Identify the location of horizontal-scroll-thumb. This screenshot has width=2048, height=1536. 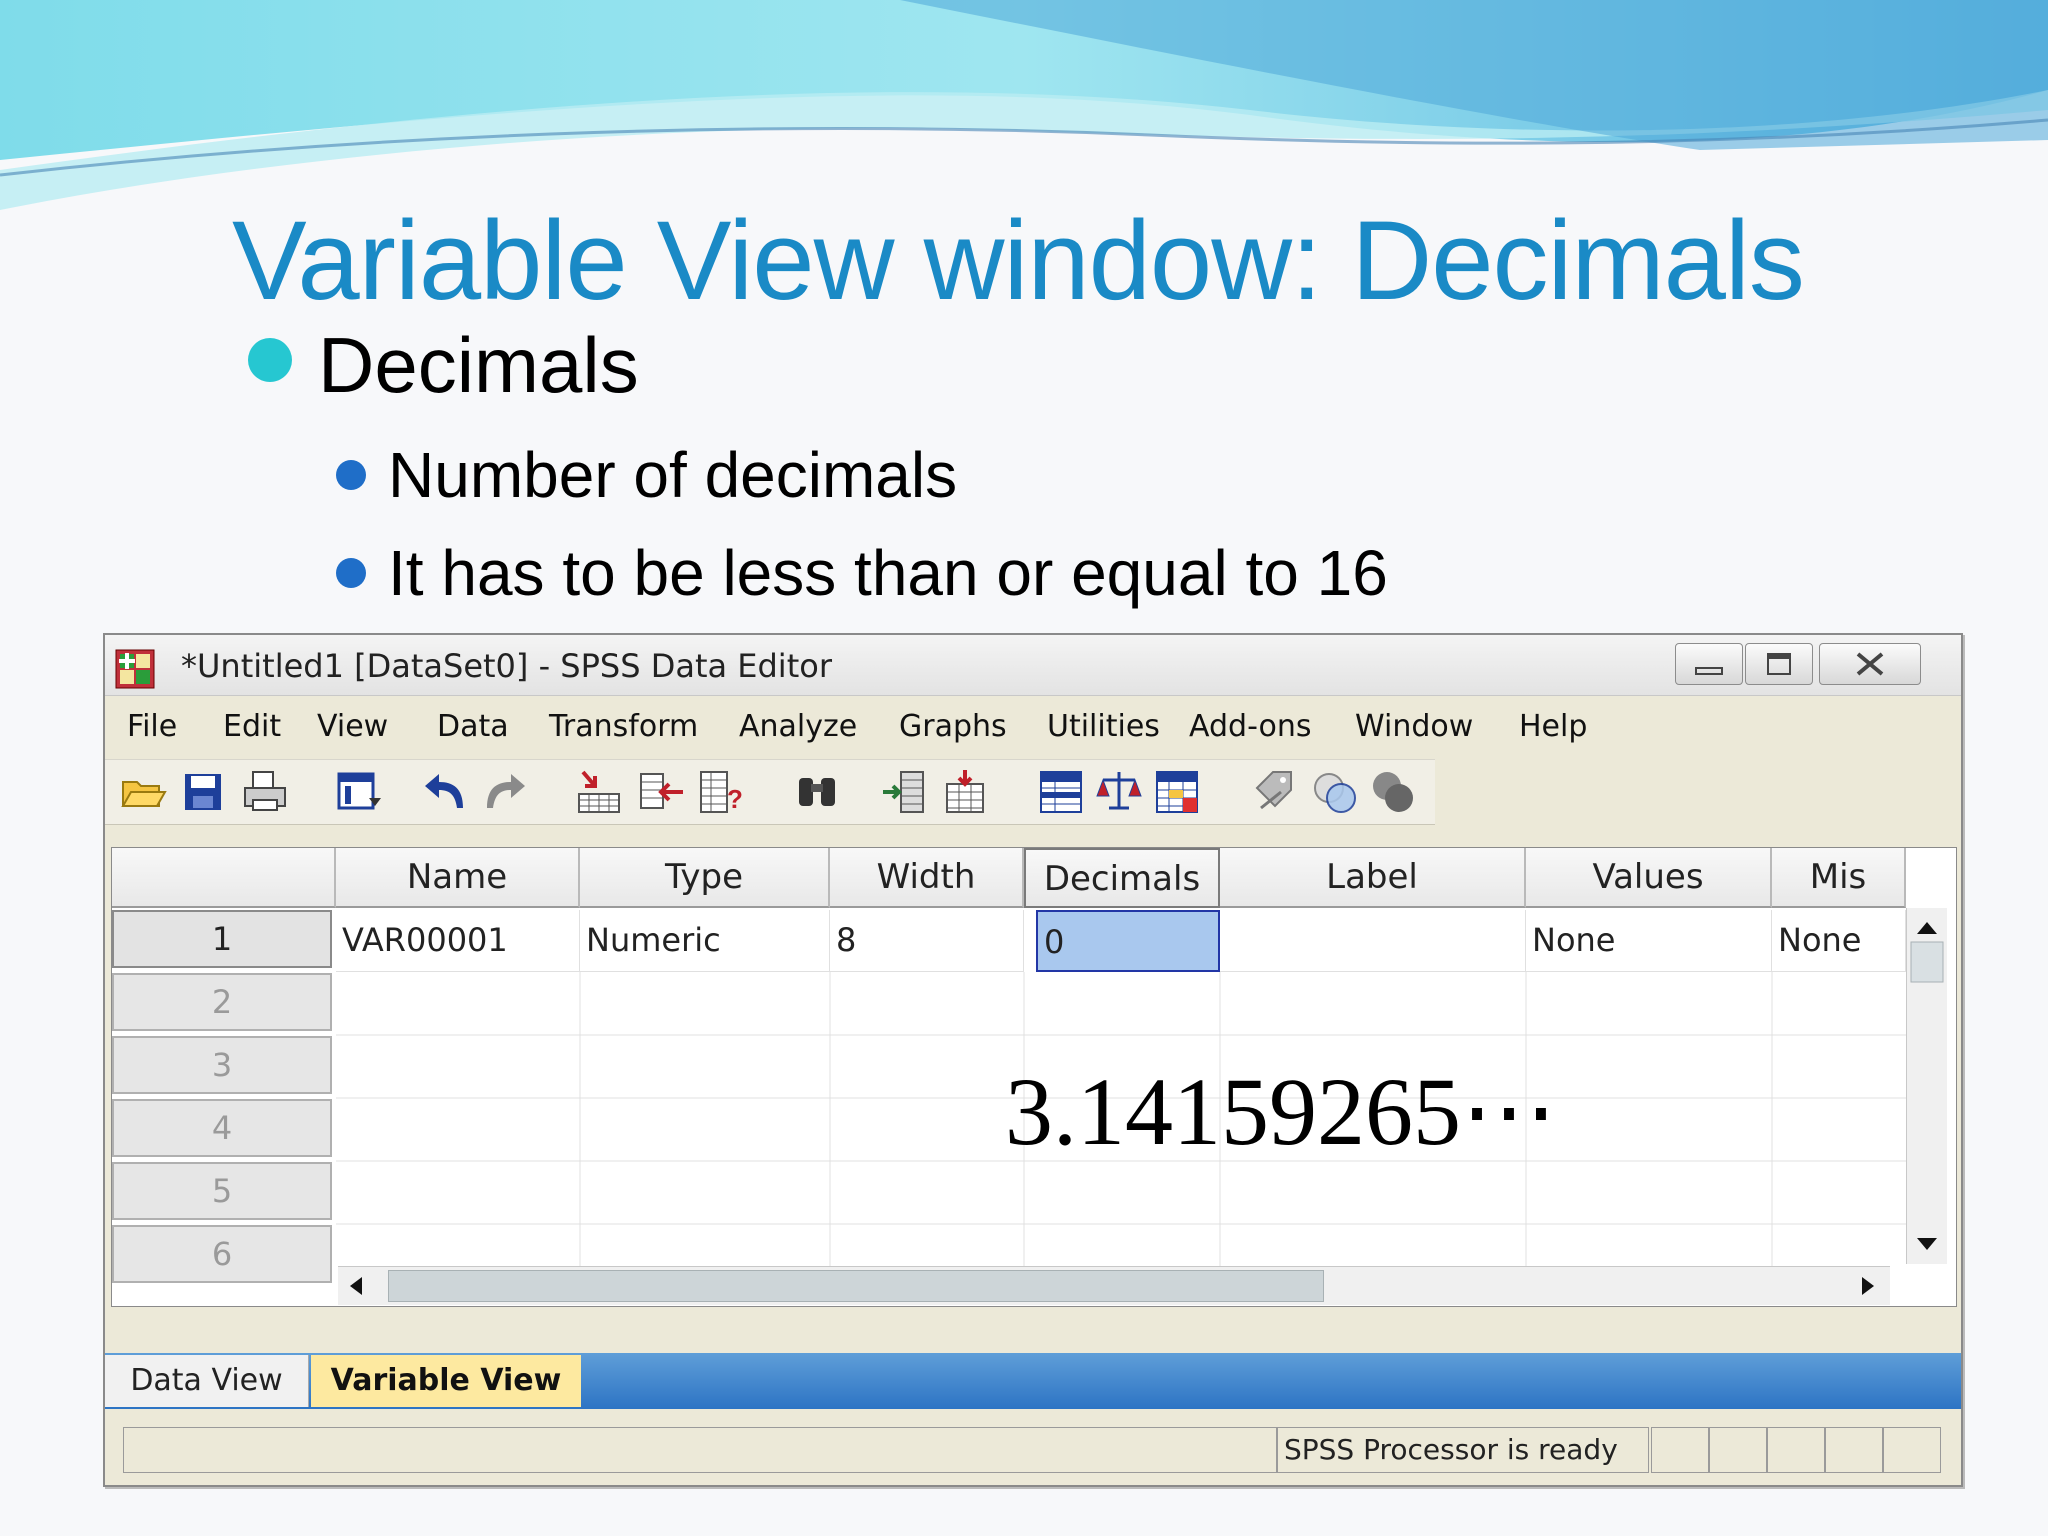
(856, 1286).